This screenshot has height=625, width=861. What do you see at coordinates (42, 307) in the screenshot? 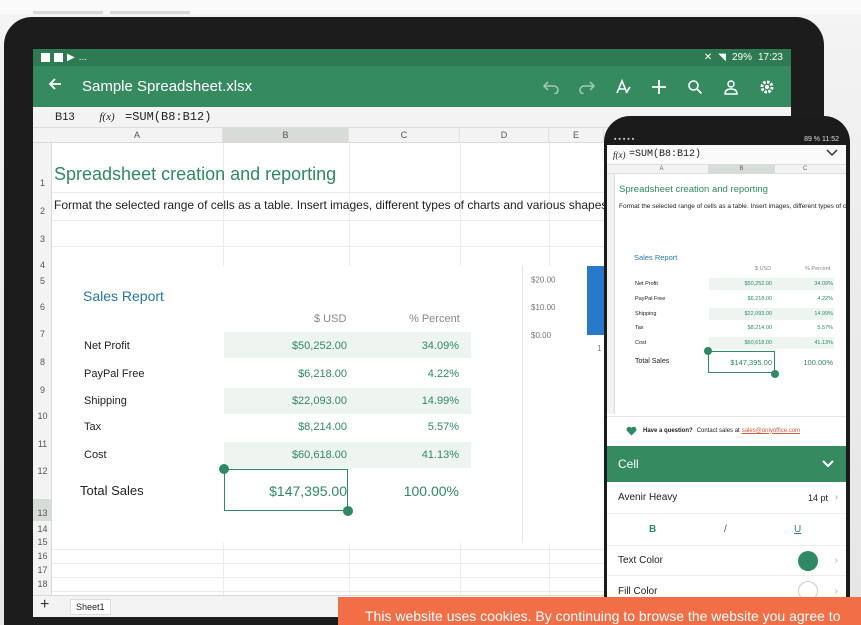
I see `row-header: 6` at bounding box center [42, 307].